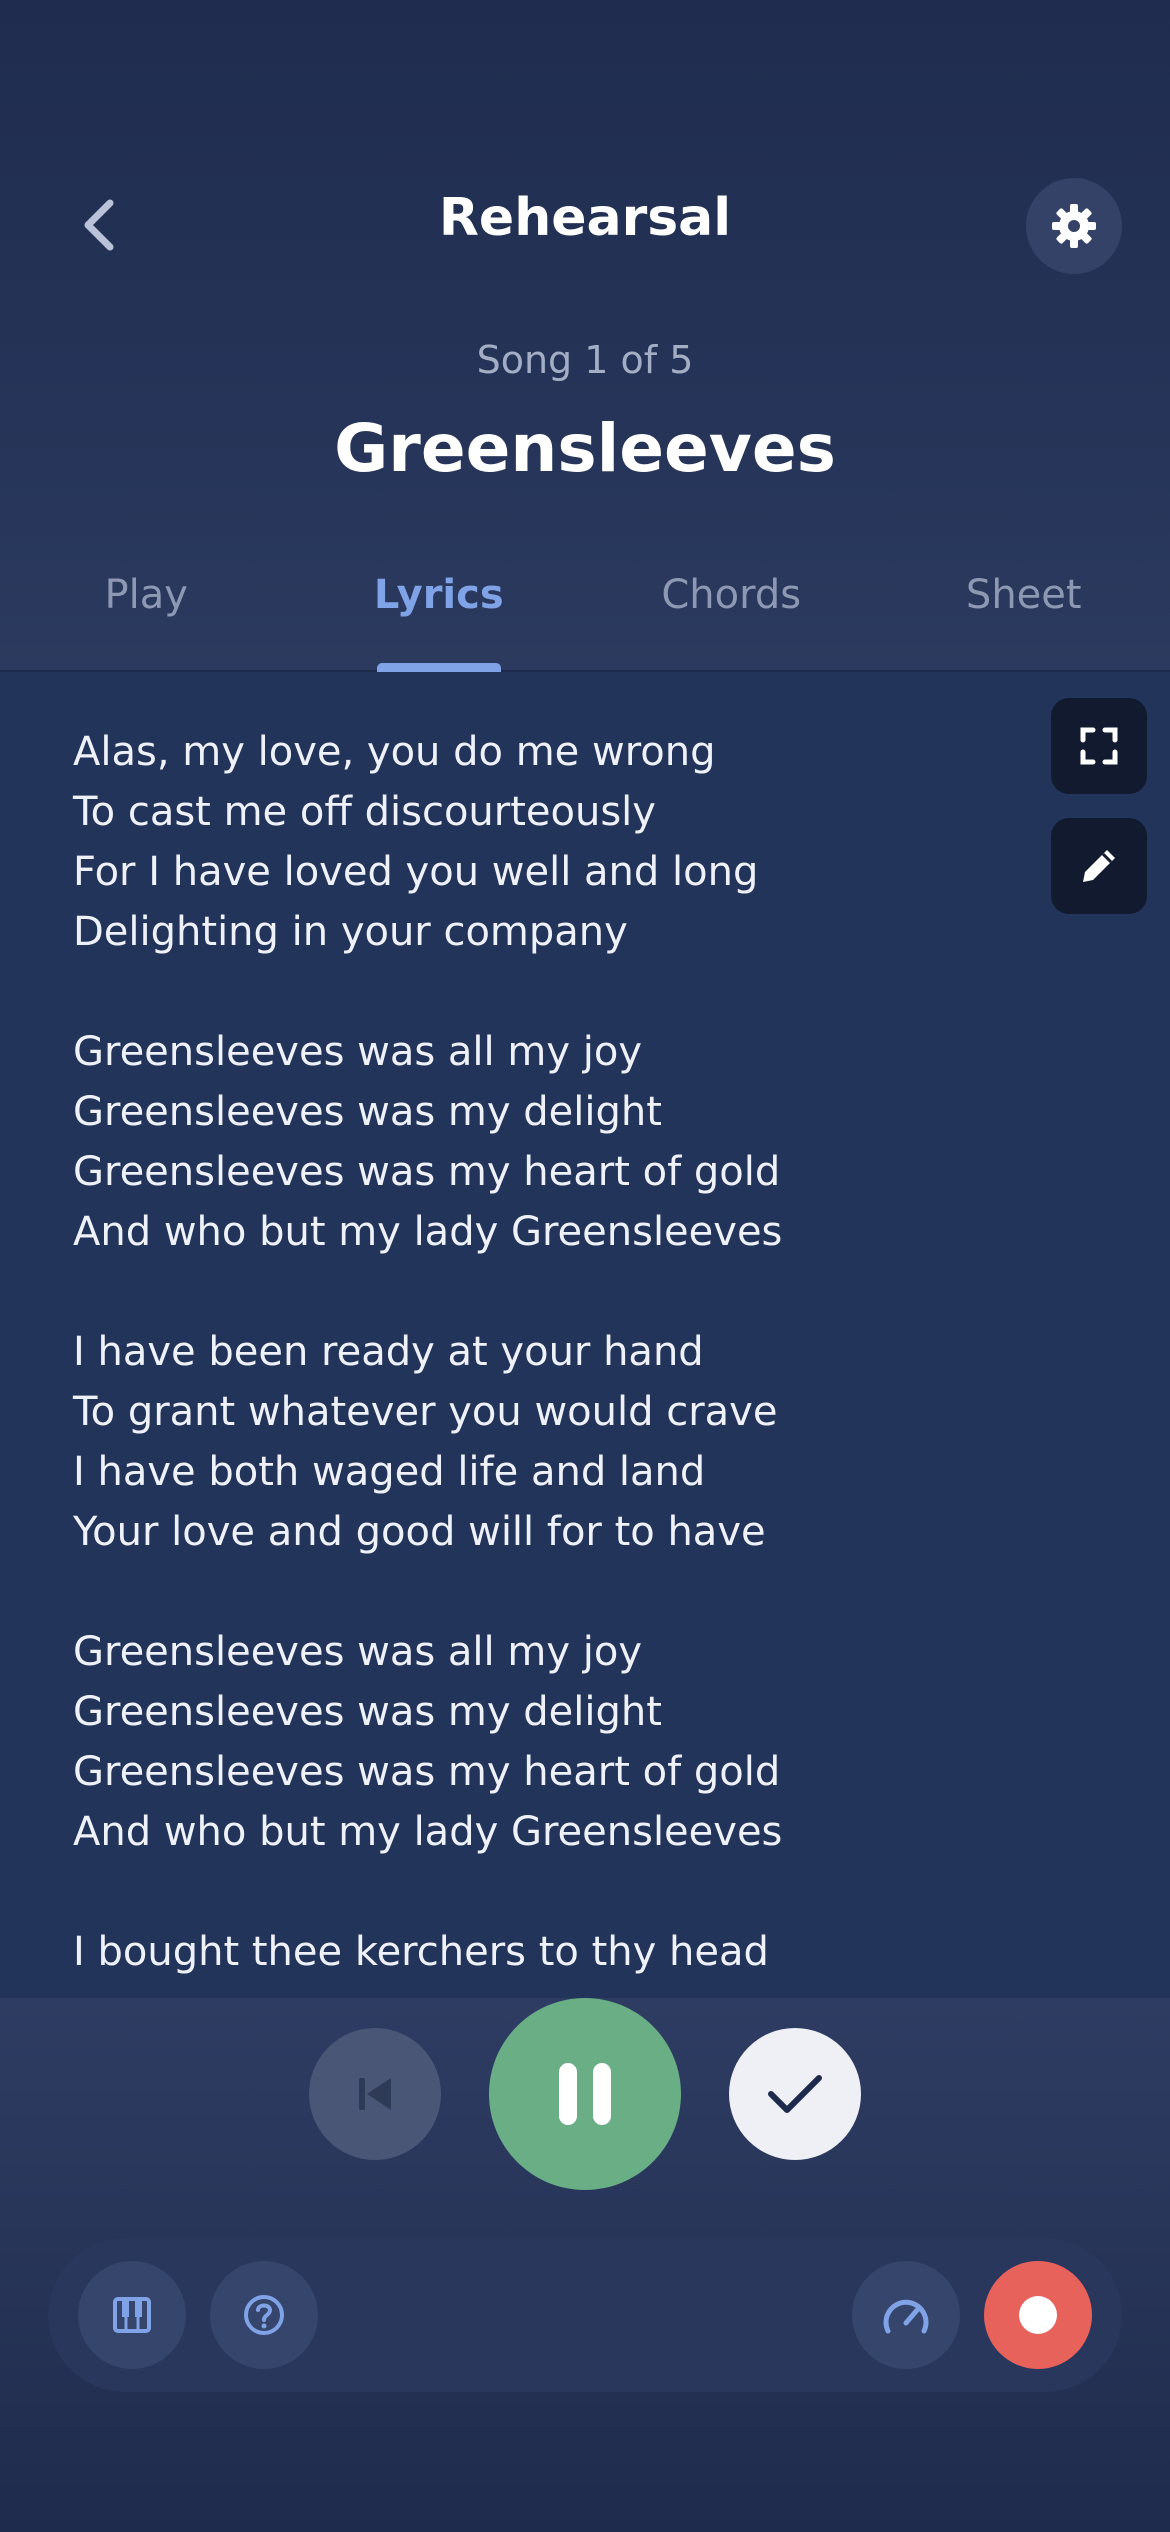 The height and width of the screenshot is (2532, 1170). I want to click on piano-button, so click(132, 2315).